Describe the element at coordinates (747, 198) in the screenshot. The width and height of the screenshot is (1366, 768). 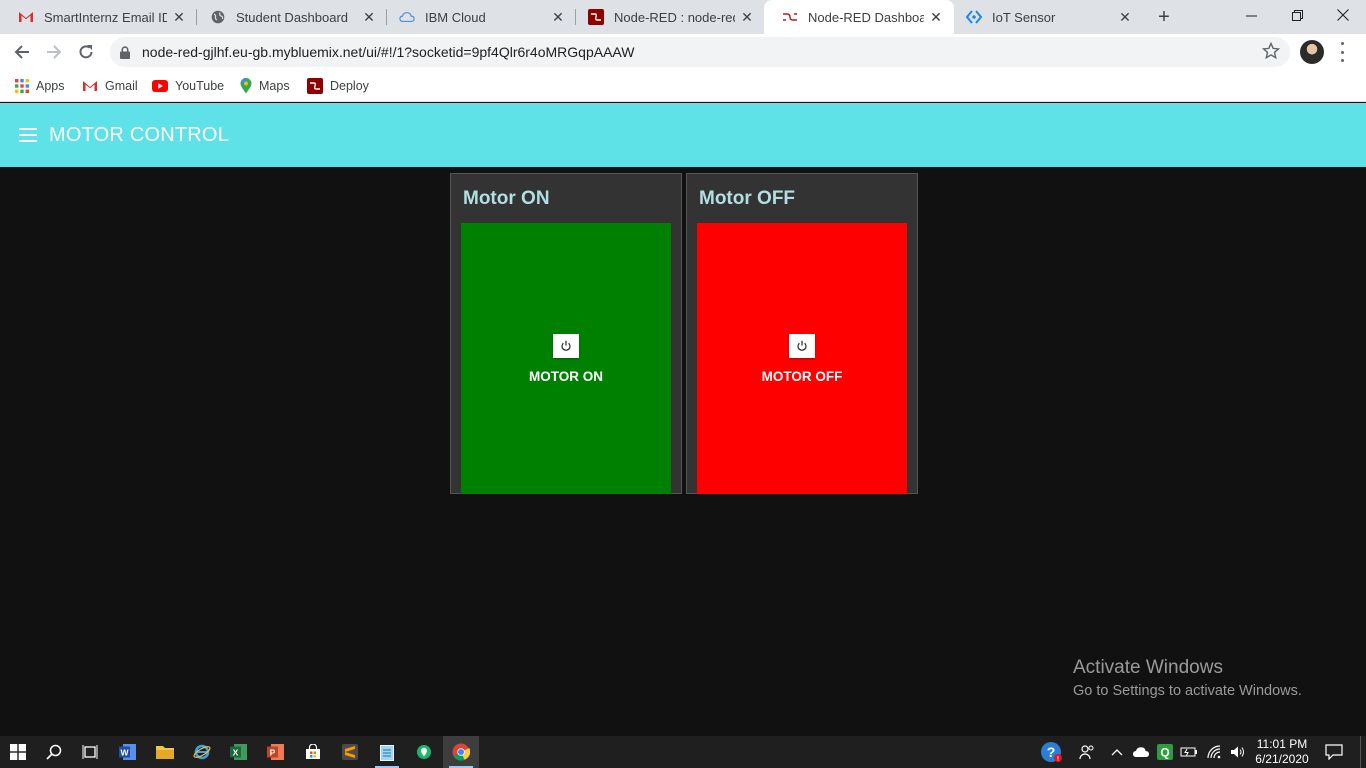
I see `group-title: Motor OFF` at that location.